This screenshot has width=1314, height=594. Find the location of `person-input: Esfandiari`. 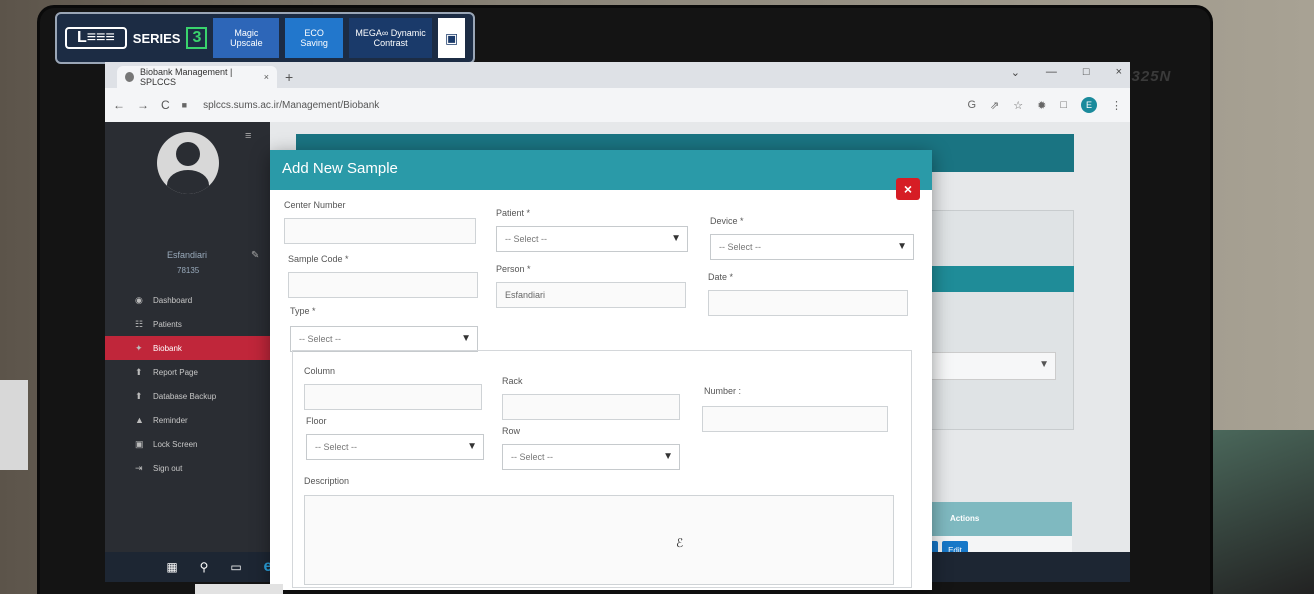

person-input: Esfandiari is located at coordinates (591, 295).